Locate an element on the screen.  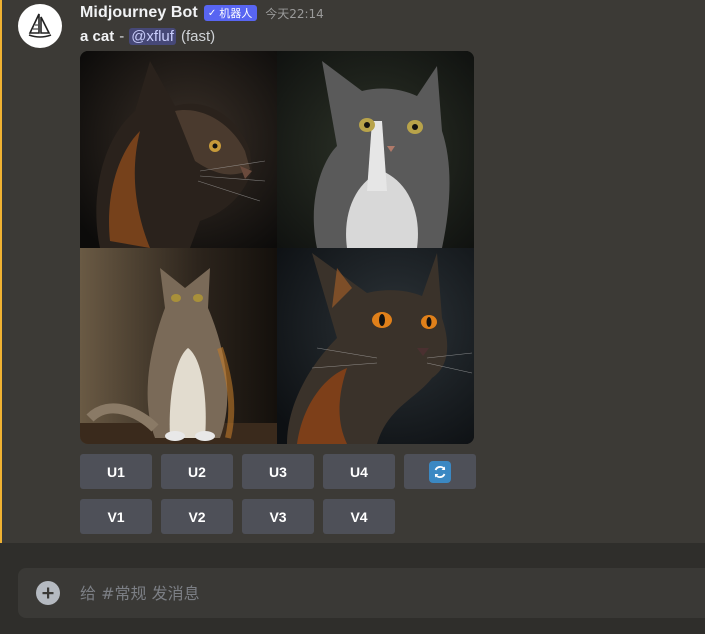
timestamp: 今天22:14 is located at coordinates (294, 13).